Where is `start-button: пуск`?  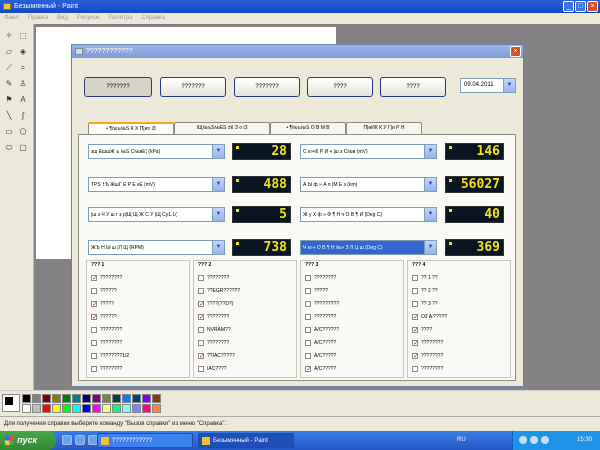 start-button: пуск is located at coordinates (28, 440).